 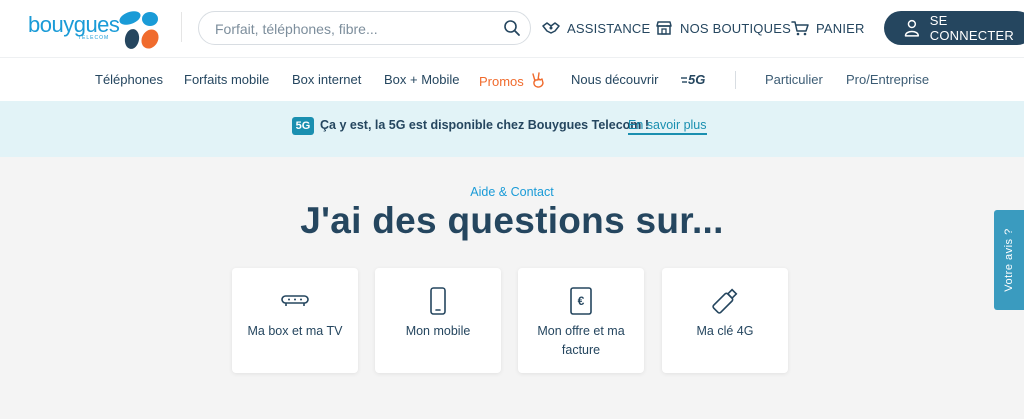 What do you see at coordinates (512, 192) in the screenshot?
I see `section-kicker: Aide & Contact` at bounding box center [512, 192].